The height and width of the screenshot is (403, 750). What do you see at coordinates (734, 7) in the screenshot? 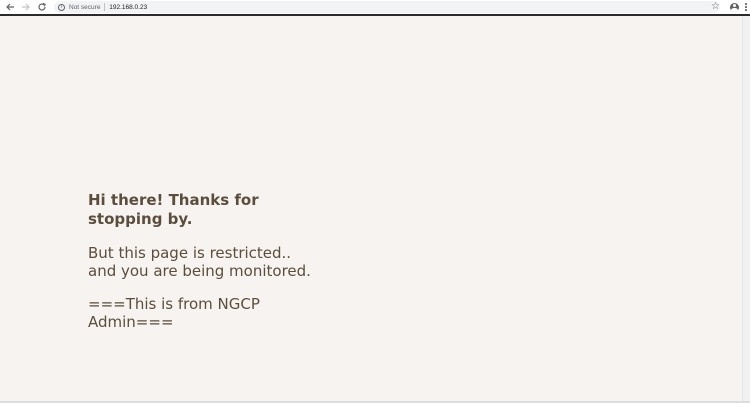
I see `profile-icon` at bounding box center [734, 7].